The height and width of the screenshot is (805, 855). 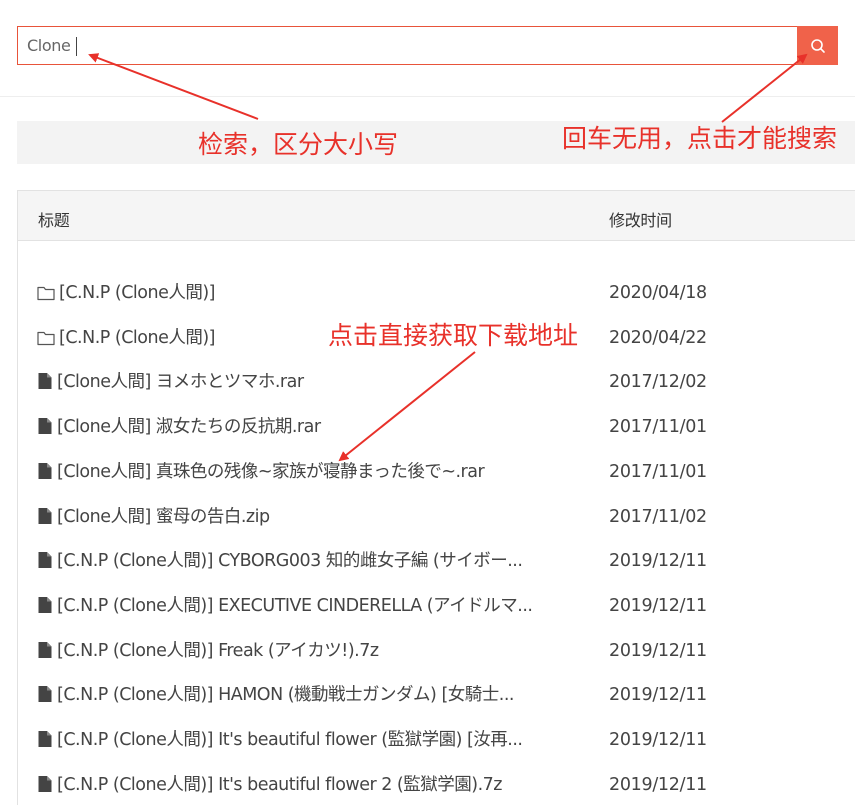 What do you see at coordinates (218, 650) in the screenshot?
I see `row-name-text: [C.N.P (Clone人間)] Freak (アイカツ!).7z` at bounding box center [218, 650].